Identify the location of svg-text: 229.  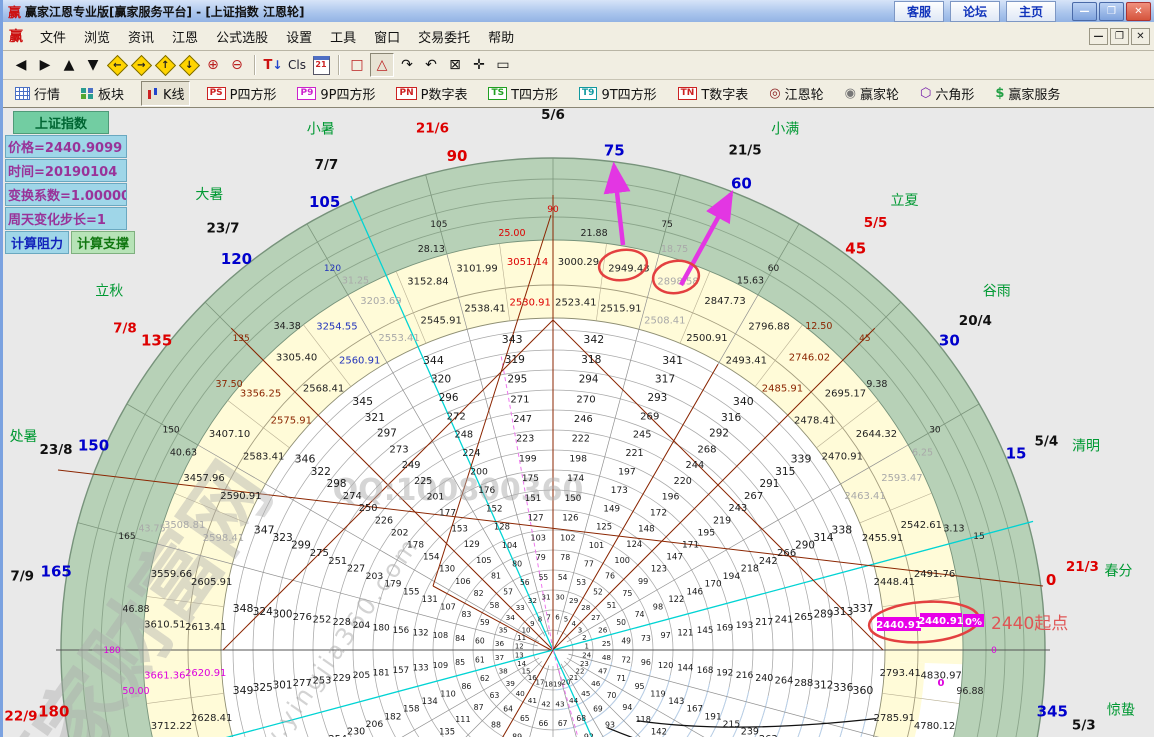
(342, 678).